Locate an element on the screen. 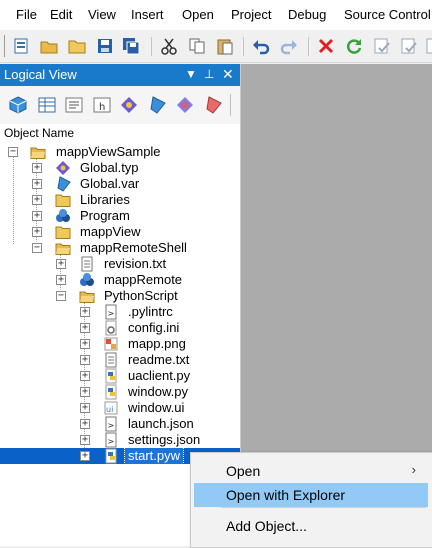  toolbar-separator is located at coordinates (243, 46).